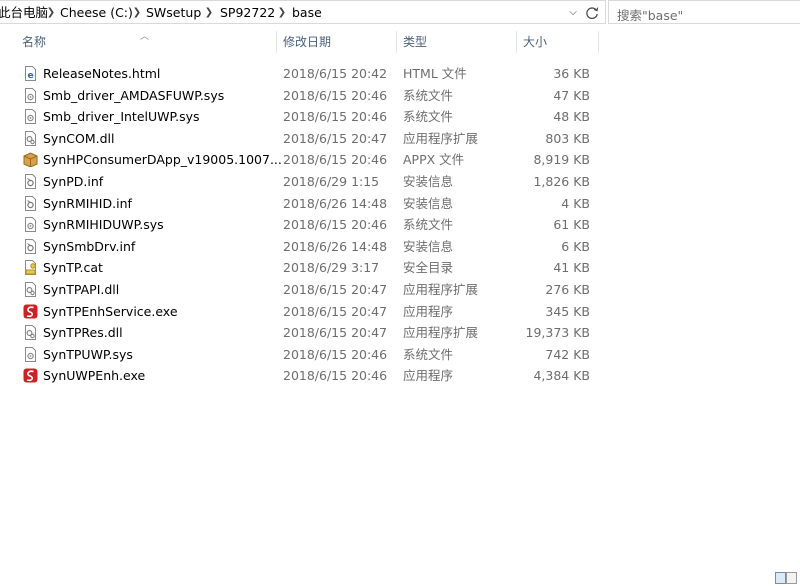 The width and height of the screenshot is (800, 586). I want to click on file-type: HTML 文件, so click(435, 73).